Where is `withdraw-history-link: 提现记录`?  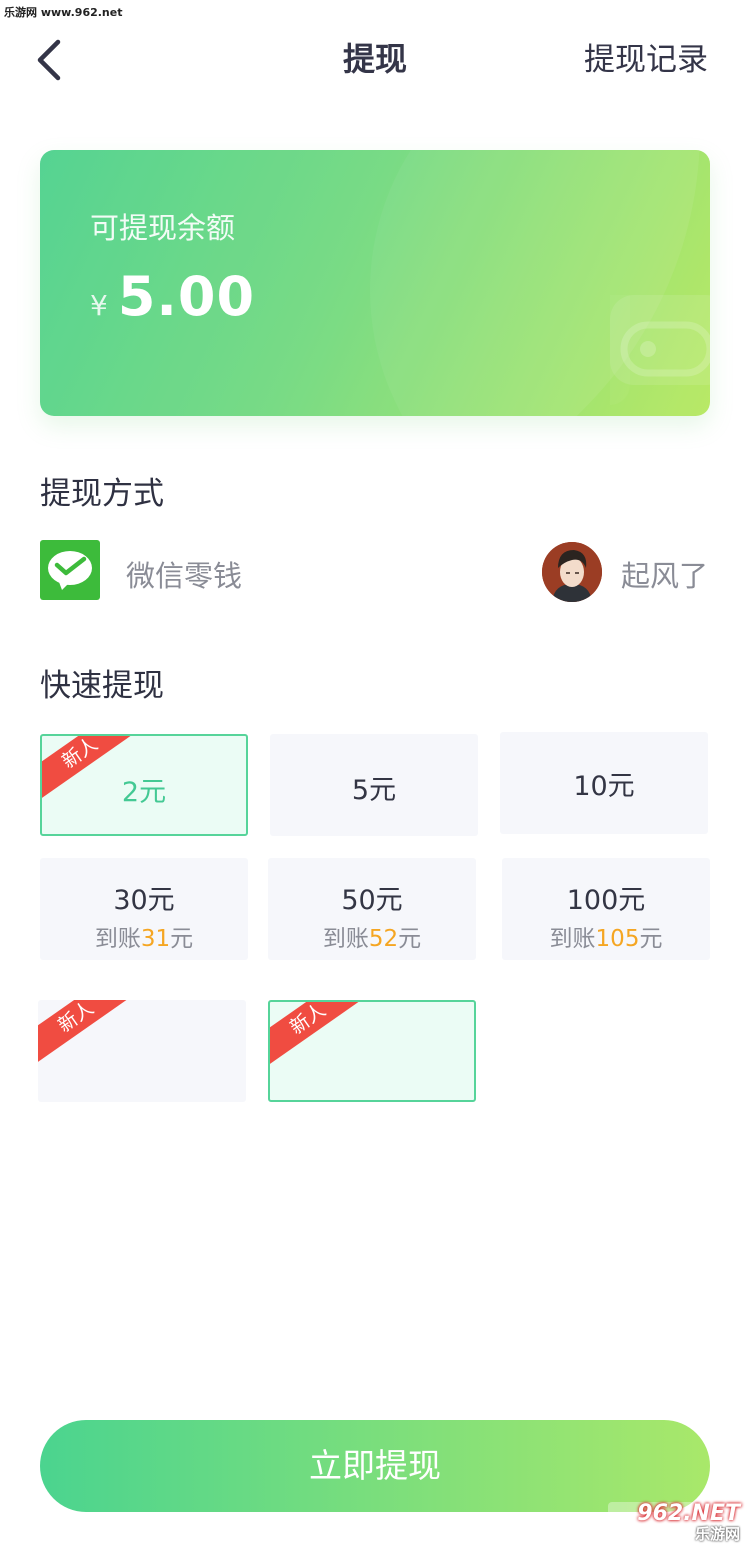
withdraw-history-link: 提现记录 is located at coordinates (646, 56).